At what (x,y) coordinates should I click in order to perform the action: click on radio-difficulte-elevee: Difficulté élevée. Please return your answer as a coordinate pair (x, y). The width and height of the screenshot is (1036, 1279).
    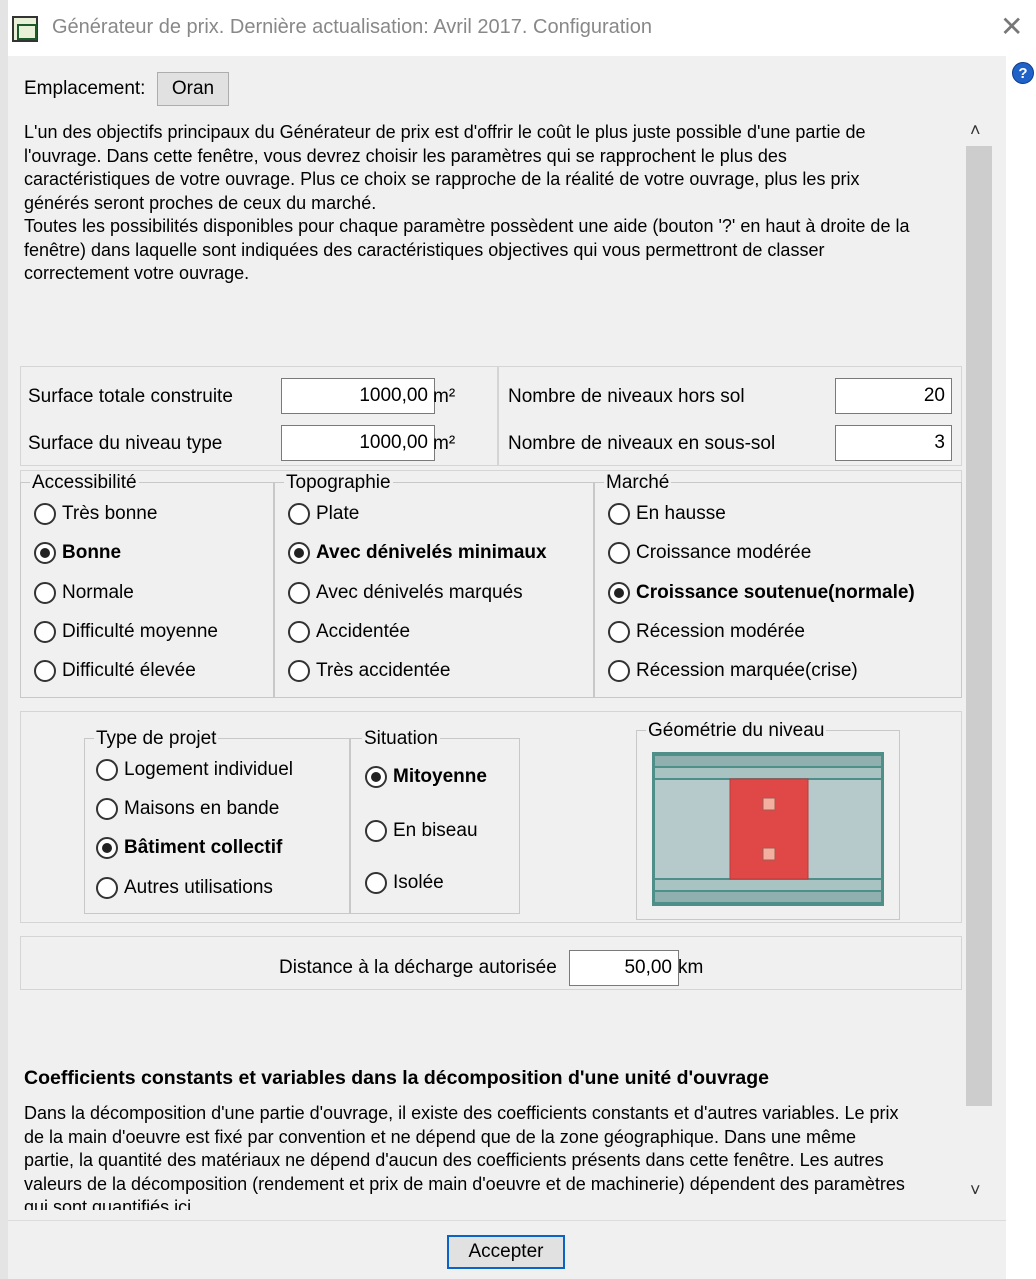
    Looking at the image, I should click on (115, 671).